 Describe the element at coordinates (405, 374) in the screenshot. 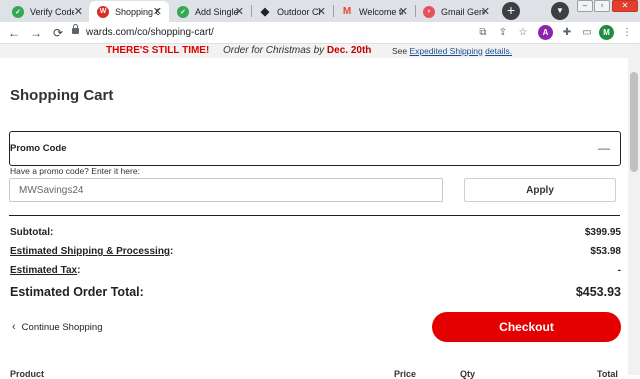

I see `col-header-price: Price` at that location.